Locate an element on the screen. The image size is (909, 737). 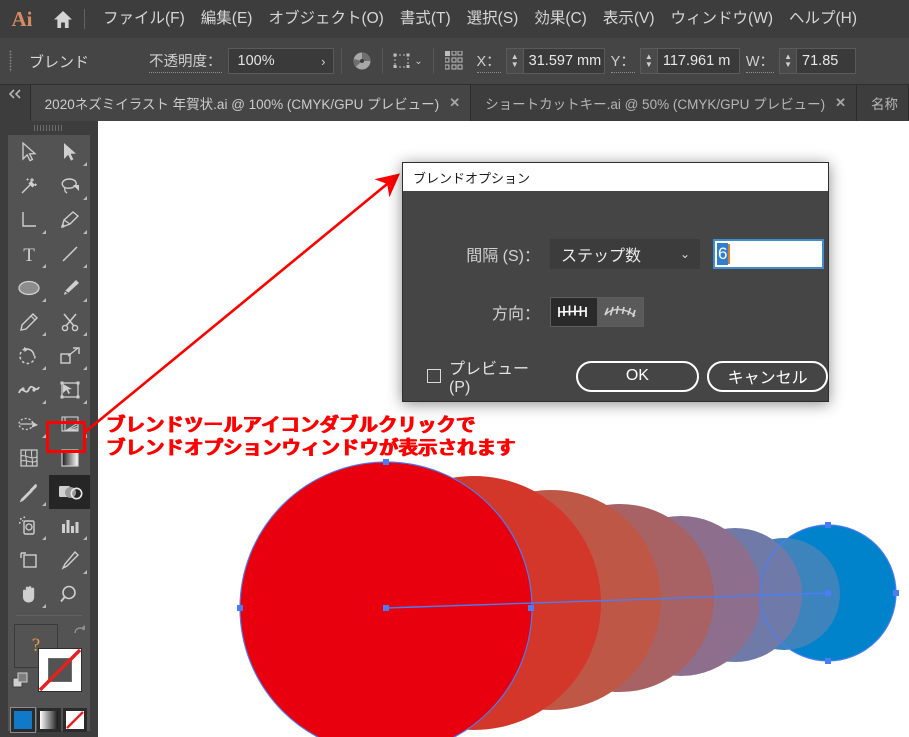
paintbrush-tool is located at coordinates (69, 288).